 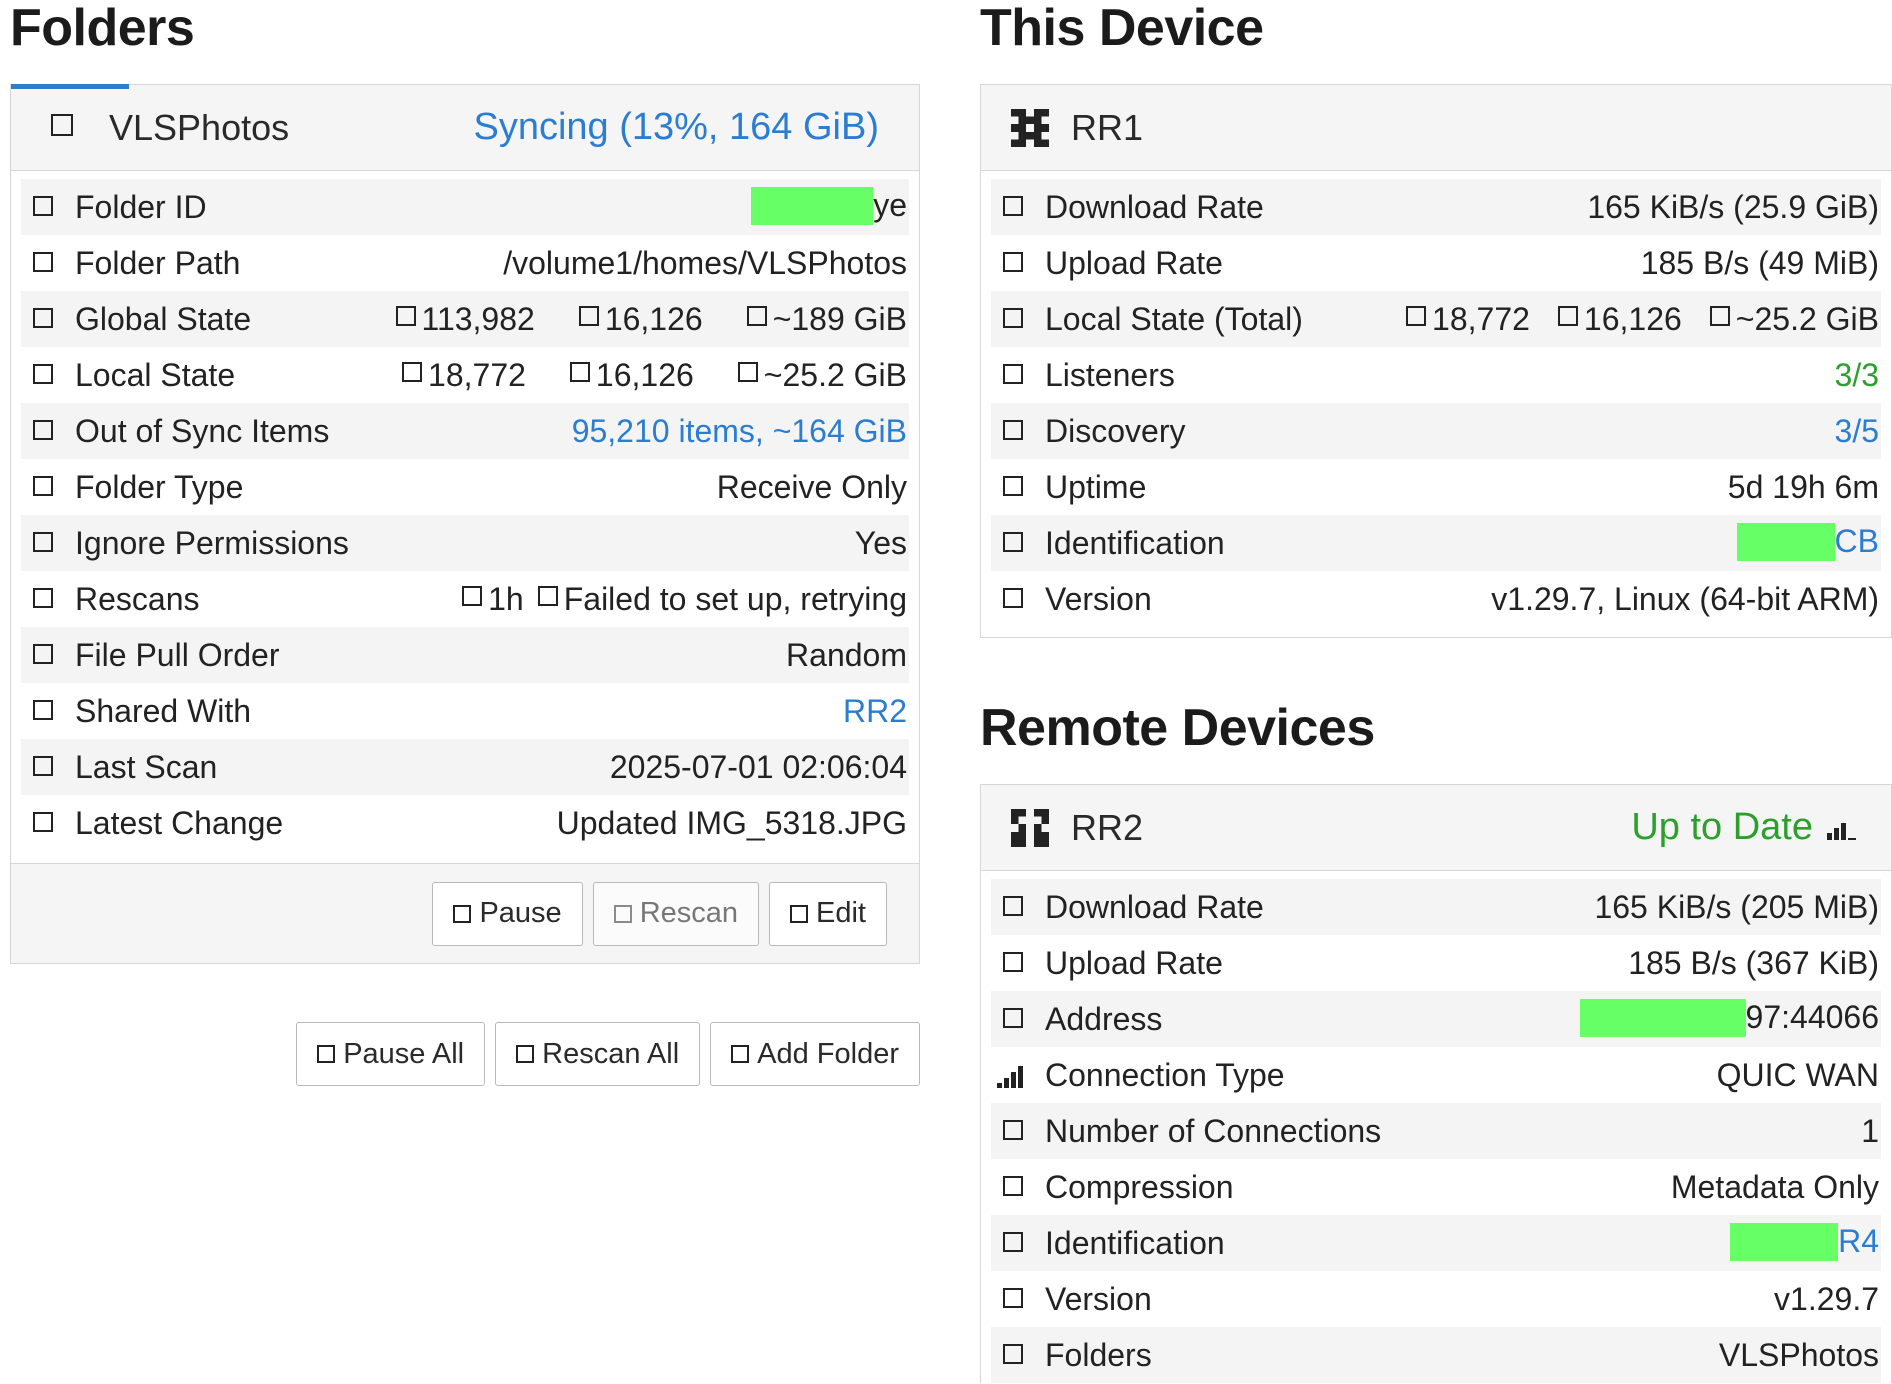 What do you see at coordinates (1436, 1187) in the screenshot?
I see `remote-compression-row: Compression Metadata Only` at bounding box center [1436, 1187].